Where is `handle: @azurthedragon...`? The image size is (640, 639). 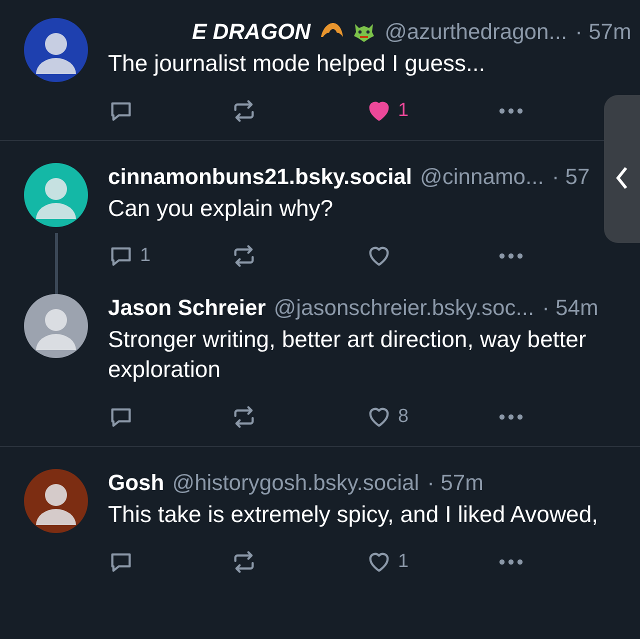
handle: @azurthedragon... is located at coordinates (476, 32).